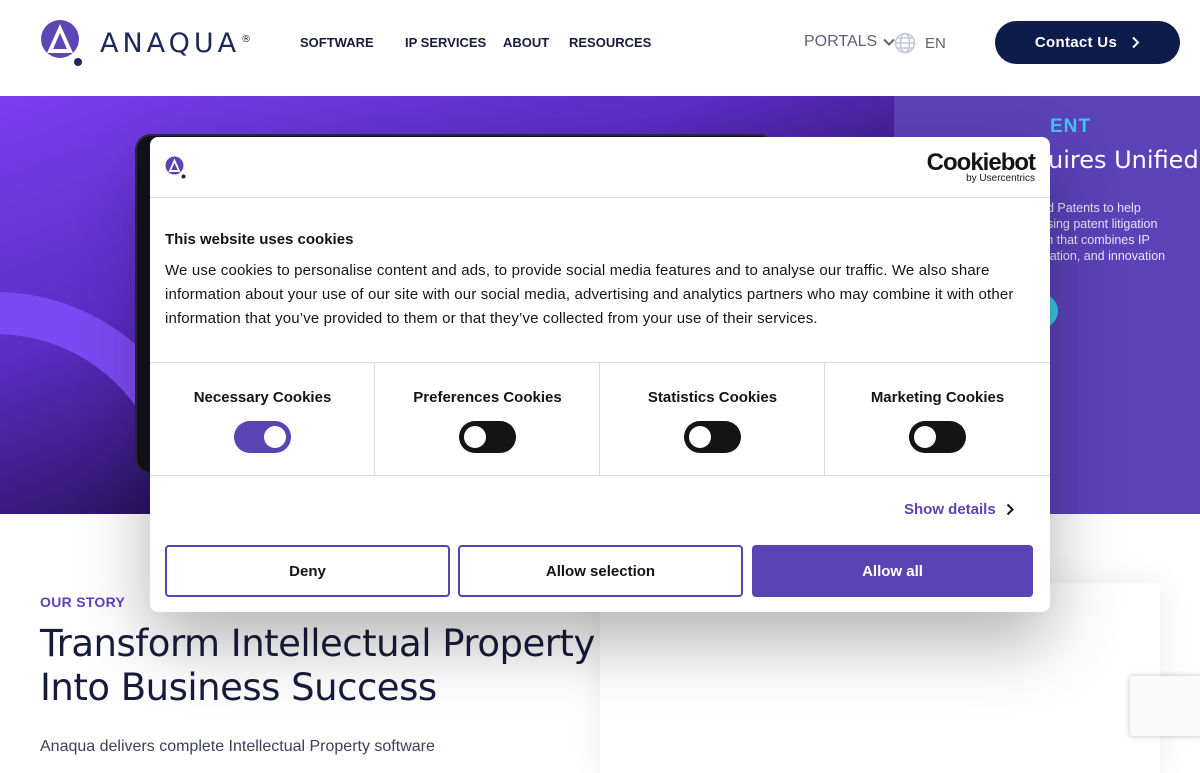 The width and height of the screenshot is (1200, 773). What do you see at coordinates (487, 419) in the screenshot?
I see `category-preferences: Preferences Cookies` at bounding box center [487, 419].